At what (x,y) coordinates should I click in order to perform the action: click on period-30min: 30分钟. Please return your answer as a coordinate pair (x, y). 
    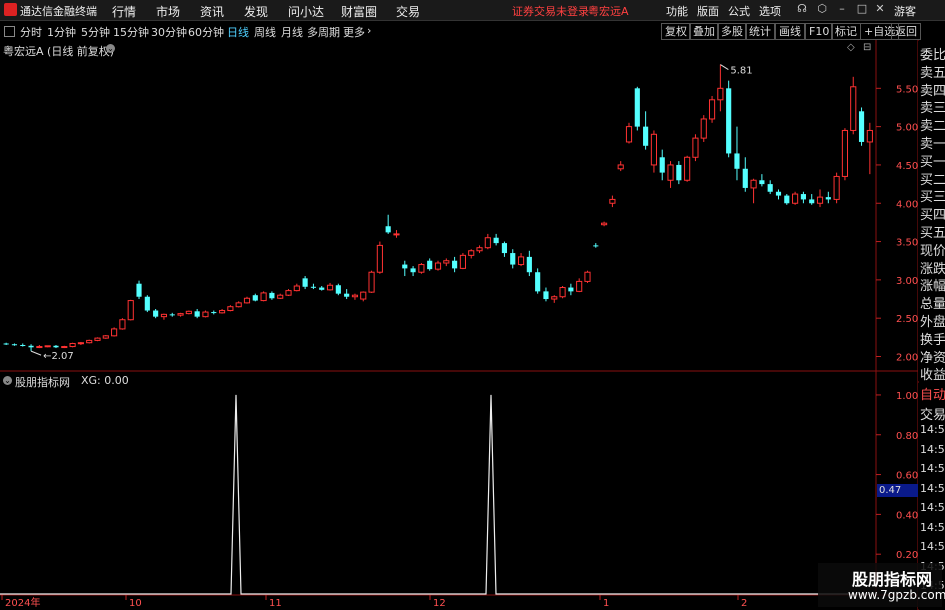
    Looking at the image, I should click on (169, 32).